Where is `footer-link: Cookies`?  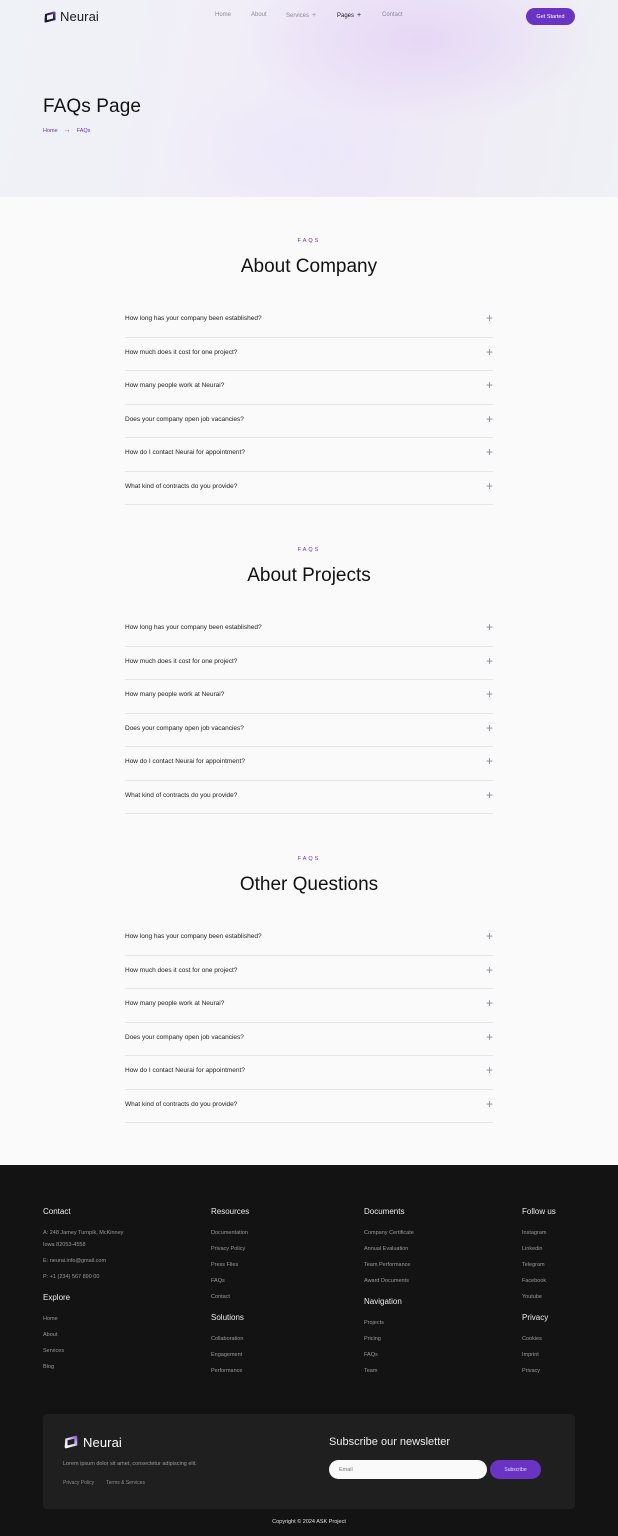
footer-link: Cookies is located at coordinates (532, 1339).